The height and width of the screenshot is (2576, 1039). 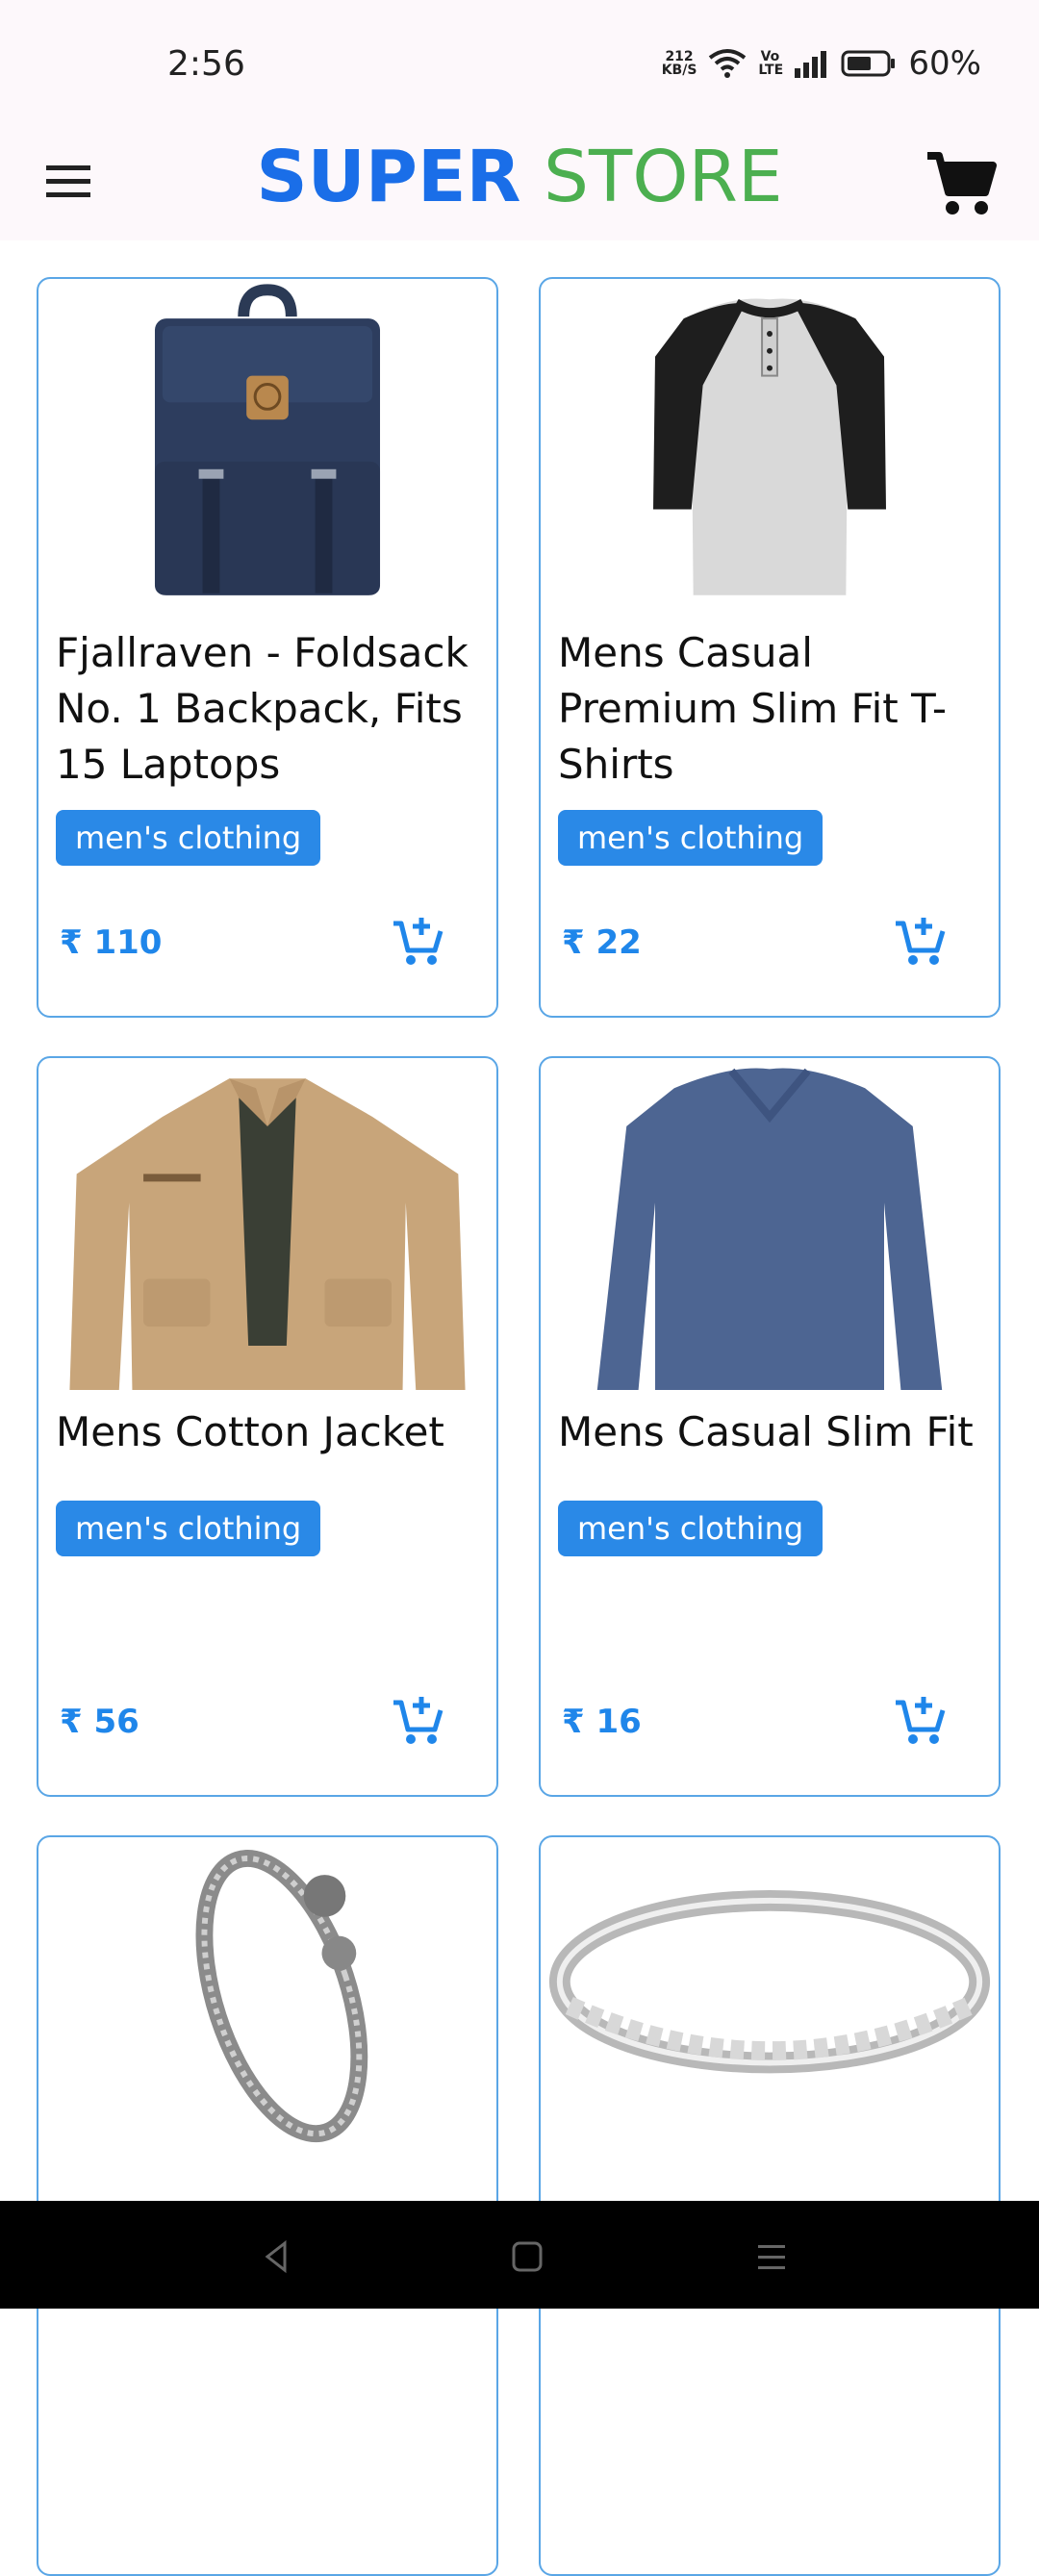 I want to click on product-image-long-sleeve-shirt, so click(x=769, y=1229).